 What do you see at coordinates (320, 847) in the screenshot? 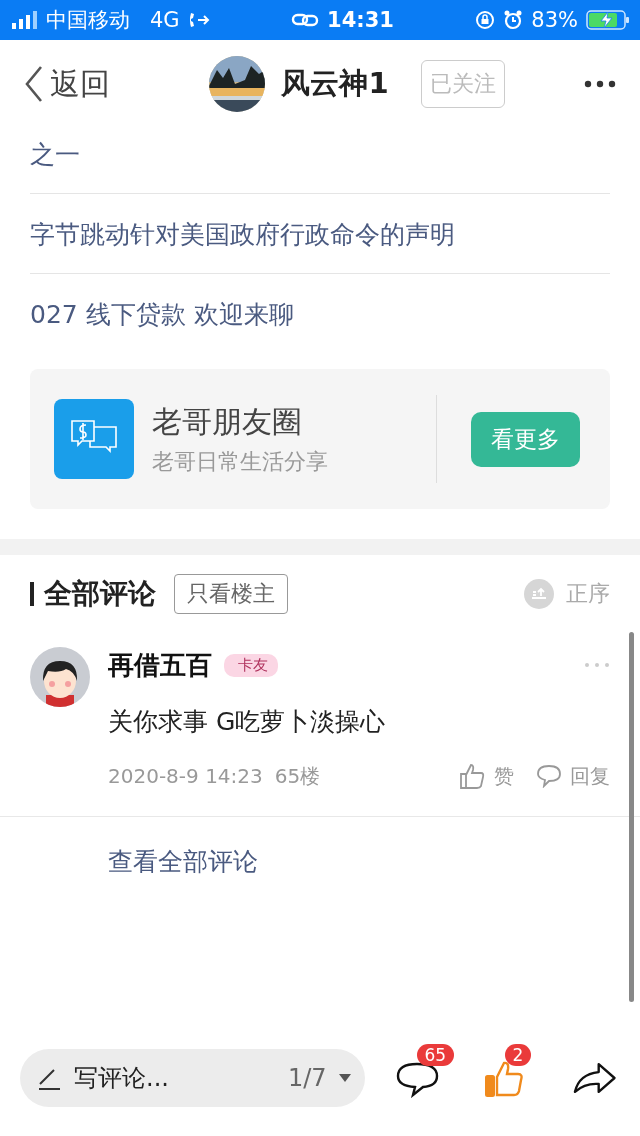
I see `view-all-comments-link: 查看全部评论` at bounding box center [320, 847].